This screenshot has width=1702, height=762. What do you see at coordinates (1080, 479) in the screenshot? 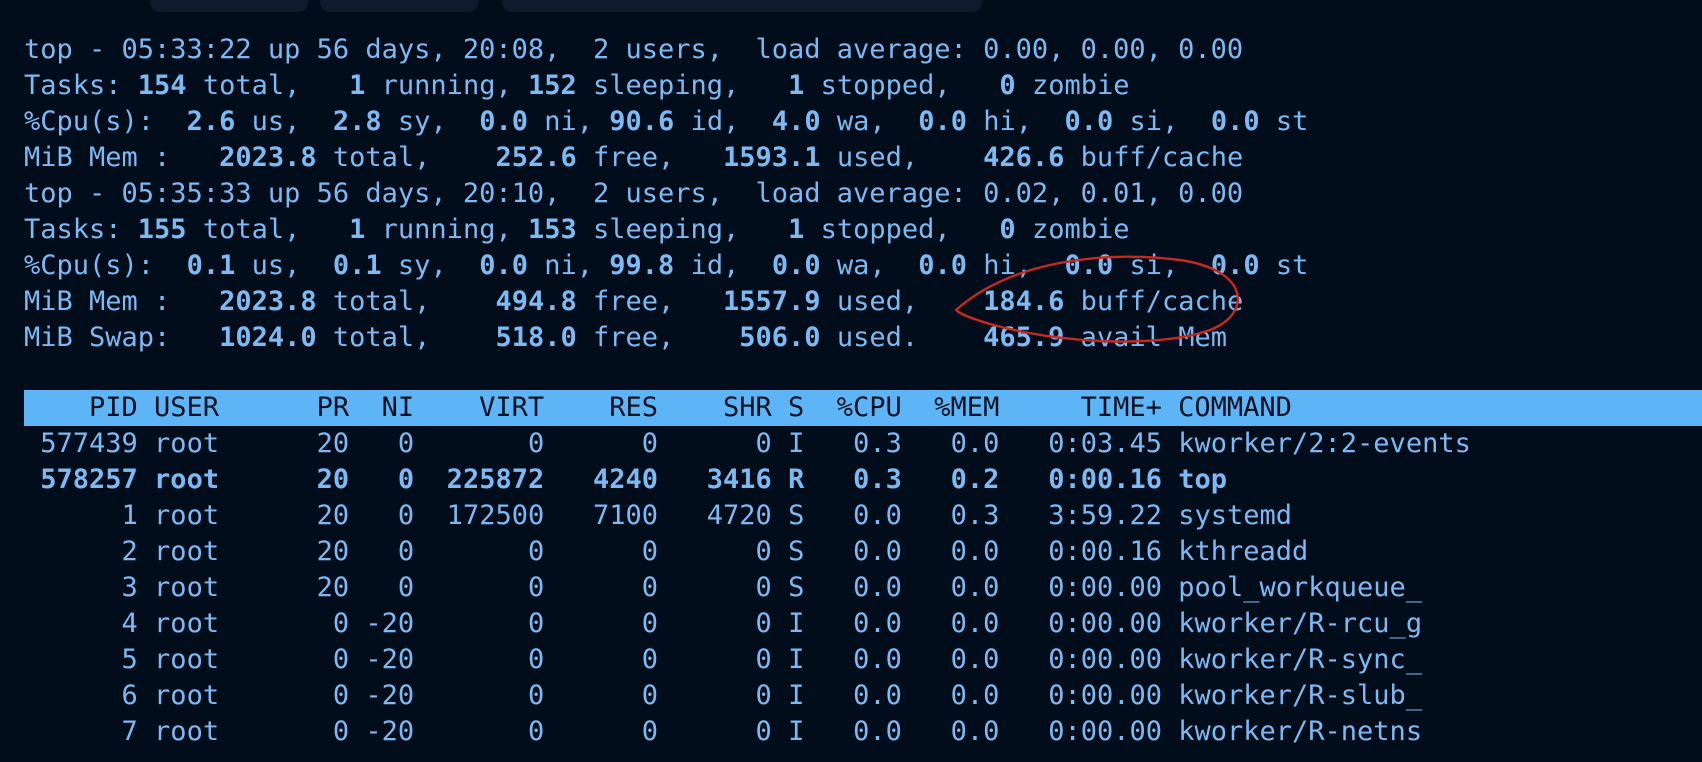
I see `process-time: 0:00.16` at bounding box center [1080, 479].